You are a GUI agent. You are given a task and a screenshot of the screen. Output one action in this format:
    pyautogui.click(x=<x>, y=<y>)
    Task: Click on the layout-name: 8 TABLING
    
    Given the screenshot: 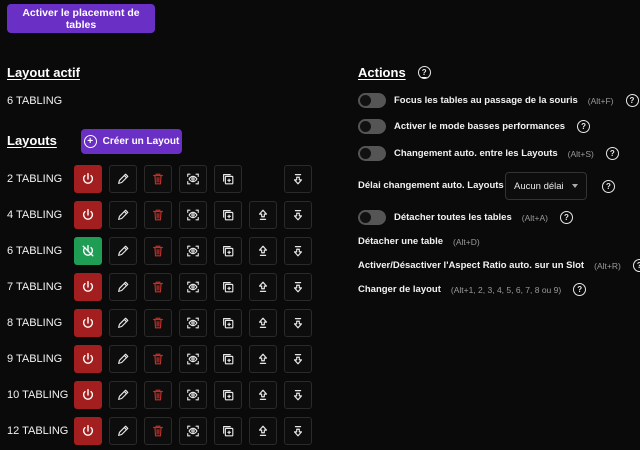 What is the action you would take?
    pyautogui.click(x=35, y=323)
    